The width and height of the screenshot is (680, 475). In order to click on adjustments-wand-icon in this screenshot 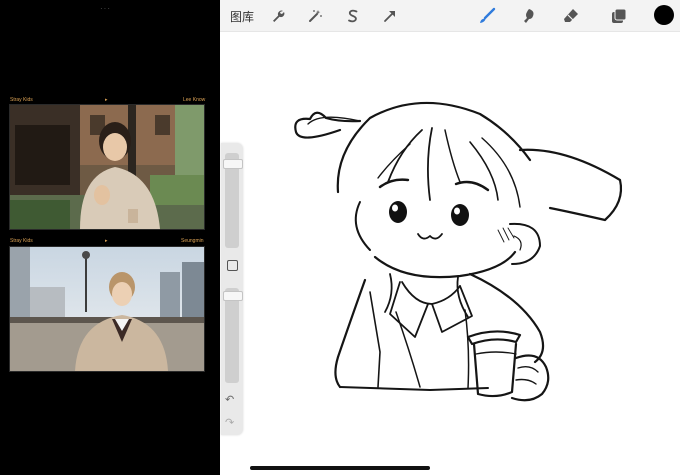, I will do `click(315, 16)`.